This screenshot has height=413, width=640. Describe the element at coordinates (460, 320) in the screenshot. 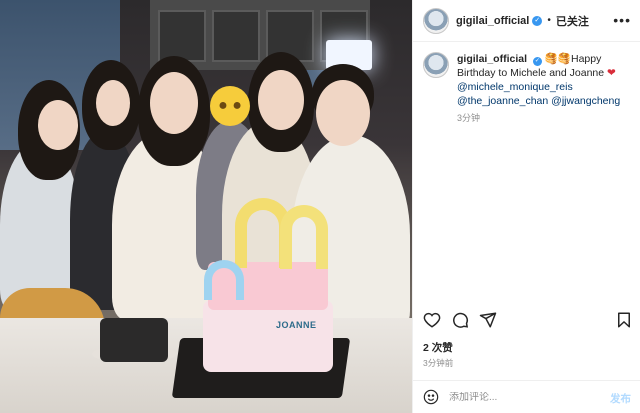

I see `comment-icon` at that location.